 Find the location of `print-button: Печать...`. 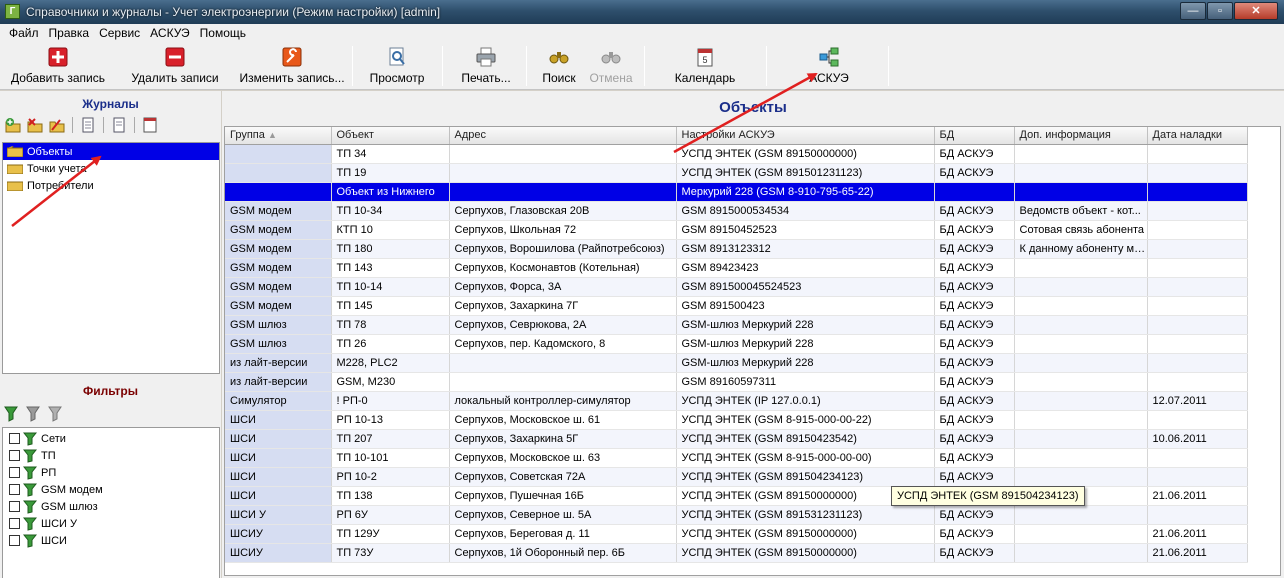

print-button: Печать... is located at coordinates (486, 66).